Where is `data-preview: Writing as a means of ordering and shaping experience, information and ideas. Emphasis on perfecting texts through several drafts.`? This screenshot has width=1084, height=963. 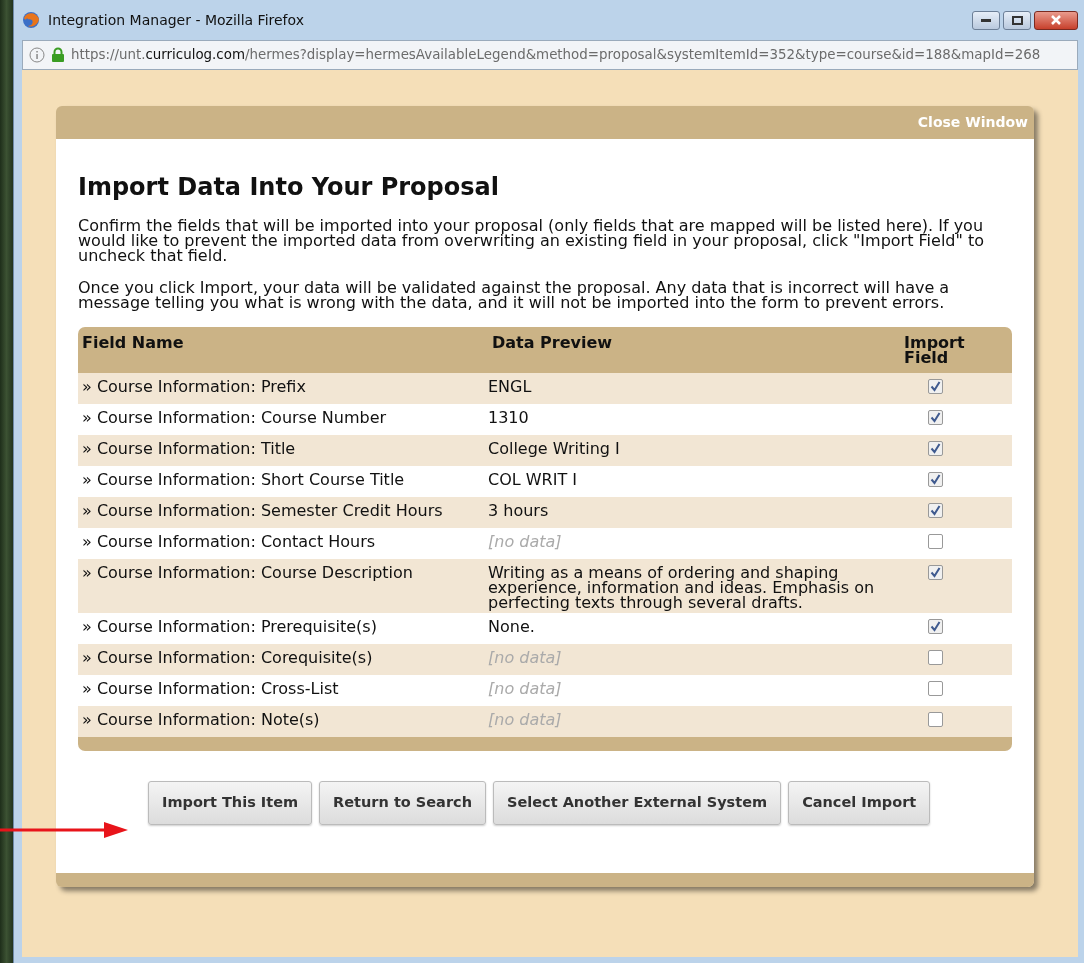
data-preview: Writing as a means of ordering and shaping experience, information and ideas. Emphasis on perfecting texts through several drafts. is located at coordinates (681, 587).